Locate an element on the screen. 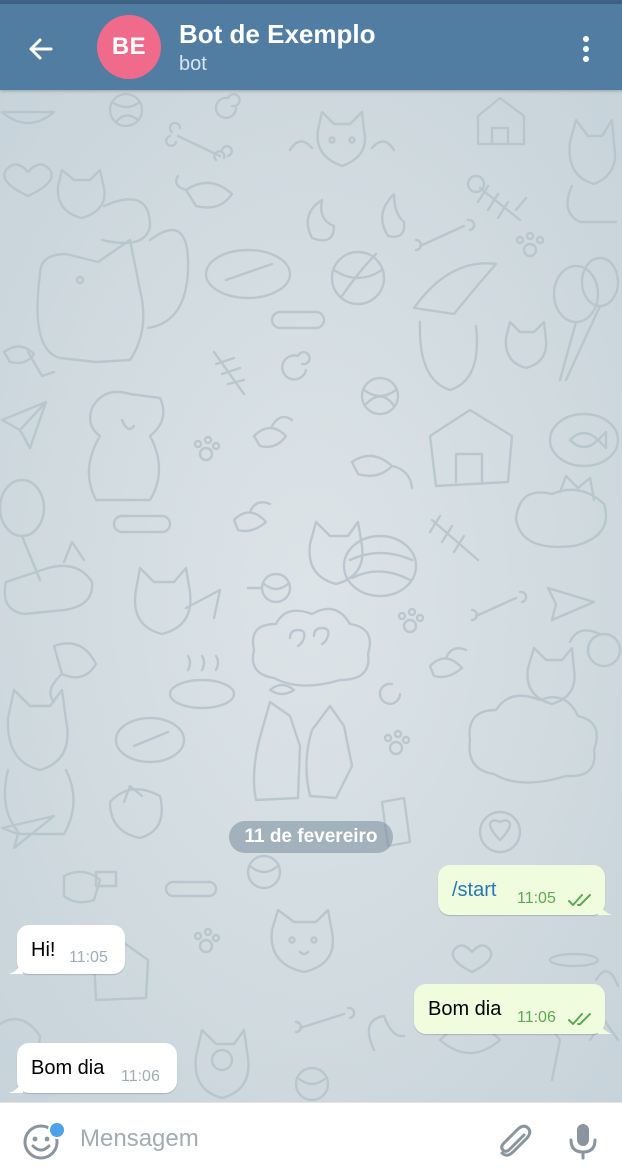 Image resolution: width=622 pixels, height=1172 pixels. command-link: /start is located at coordinates (474, 890).